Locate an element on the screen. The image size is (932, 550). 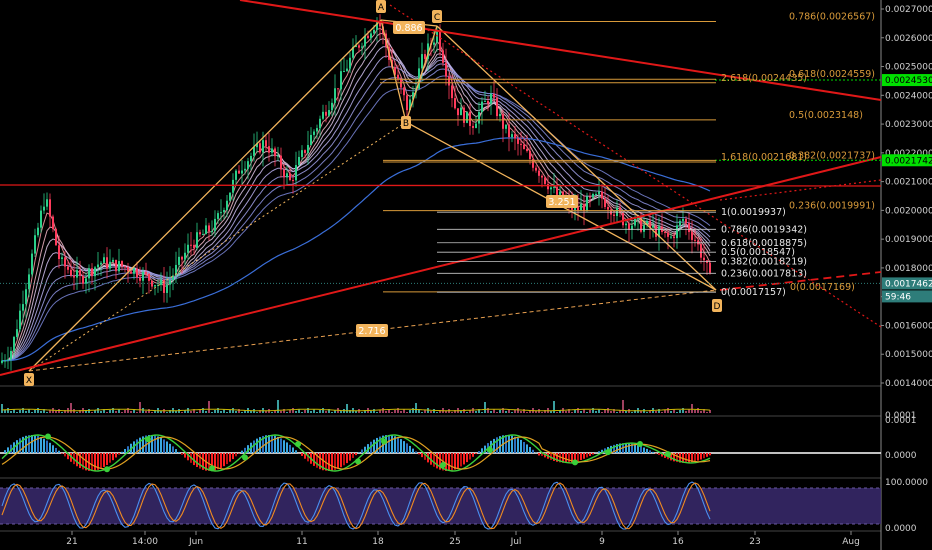
time-tick-label: 25 is located at coordinates (454, 542).